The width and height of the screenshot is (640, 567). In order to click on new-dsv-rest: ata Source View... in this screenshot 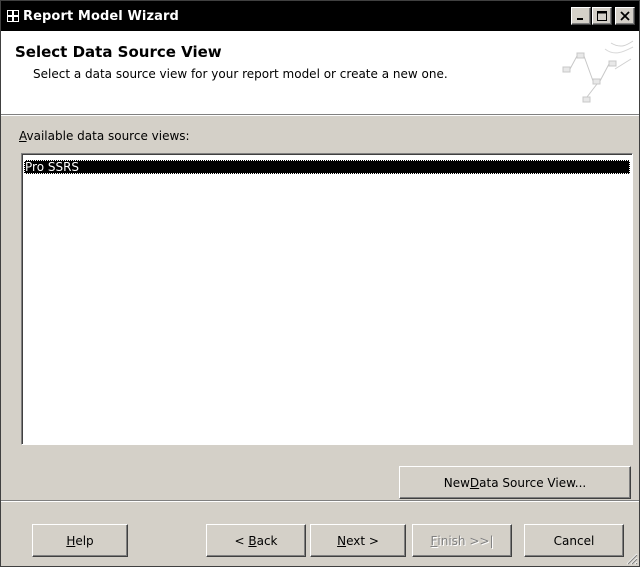, I will do `click(533, 482)`.